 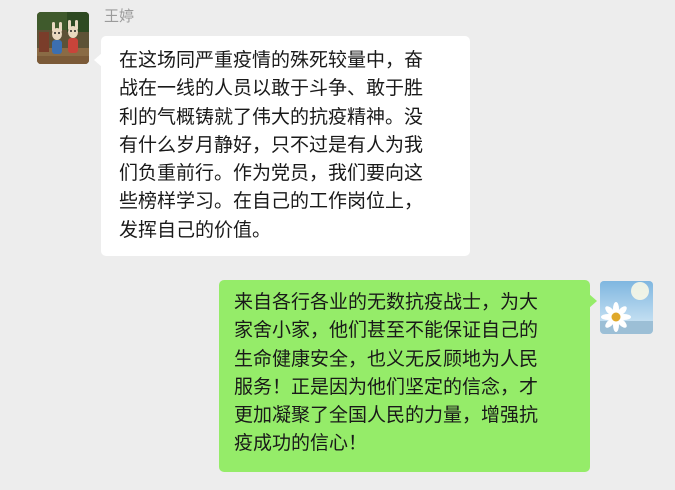 What do you see at coordinates (386, 330) in the screenshot?
I see `message-line: 家舍小家，他们甚至不能保证自己的` at bounding box center [386, 330].